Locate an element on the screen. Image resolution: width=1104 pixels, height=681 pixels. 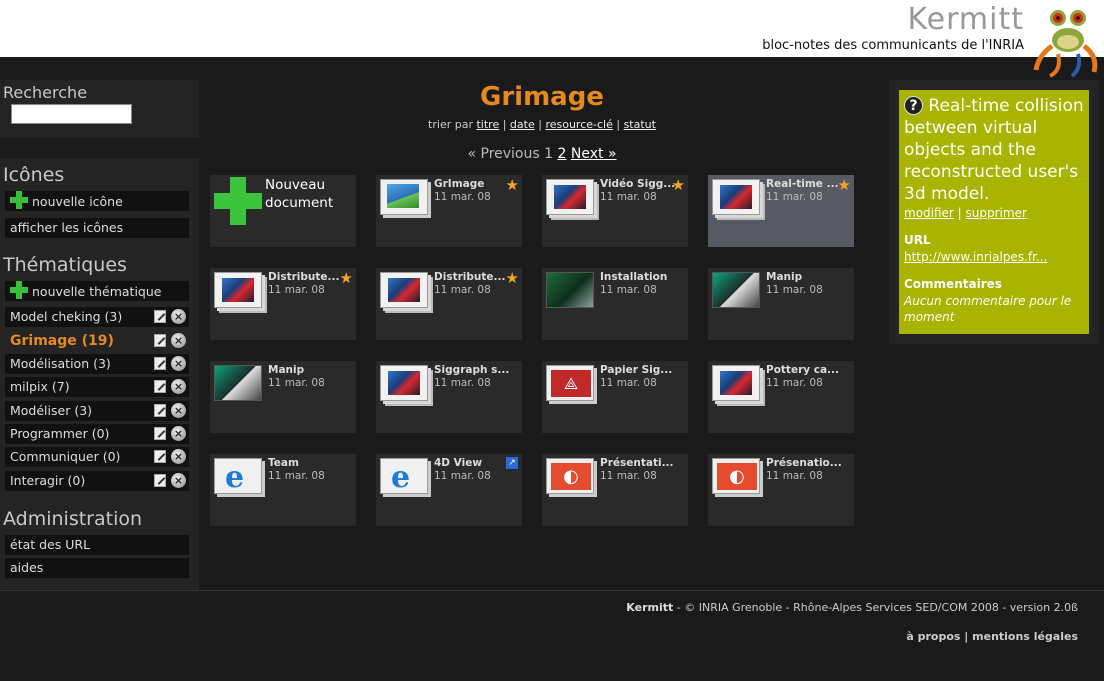
new-icon-link: nouvelle icône is located at coordinates (97, 201).